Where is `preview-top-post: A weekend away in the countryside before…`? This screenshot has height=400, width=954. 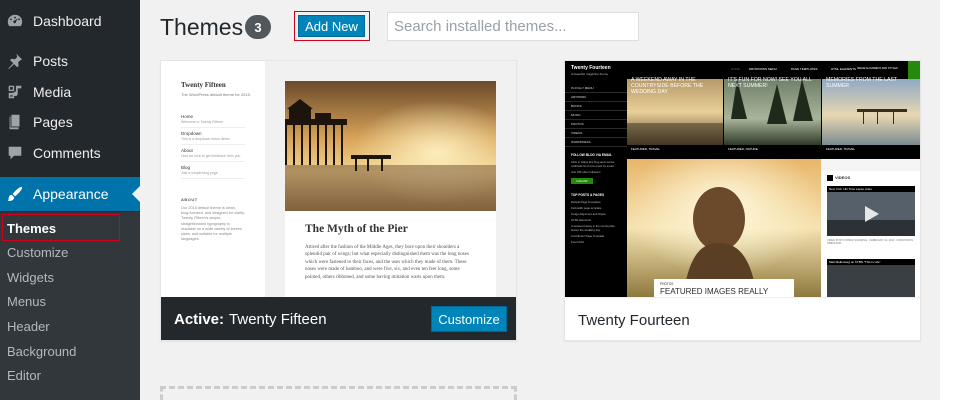
preview-top-post: A weekend away in the countryside before… is located at coordinates (593, 228).